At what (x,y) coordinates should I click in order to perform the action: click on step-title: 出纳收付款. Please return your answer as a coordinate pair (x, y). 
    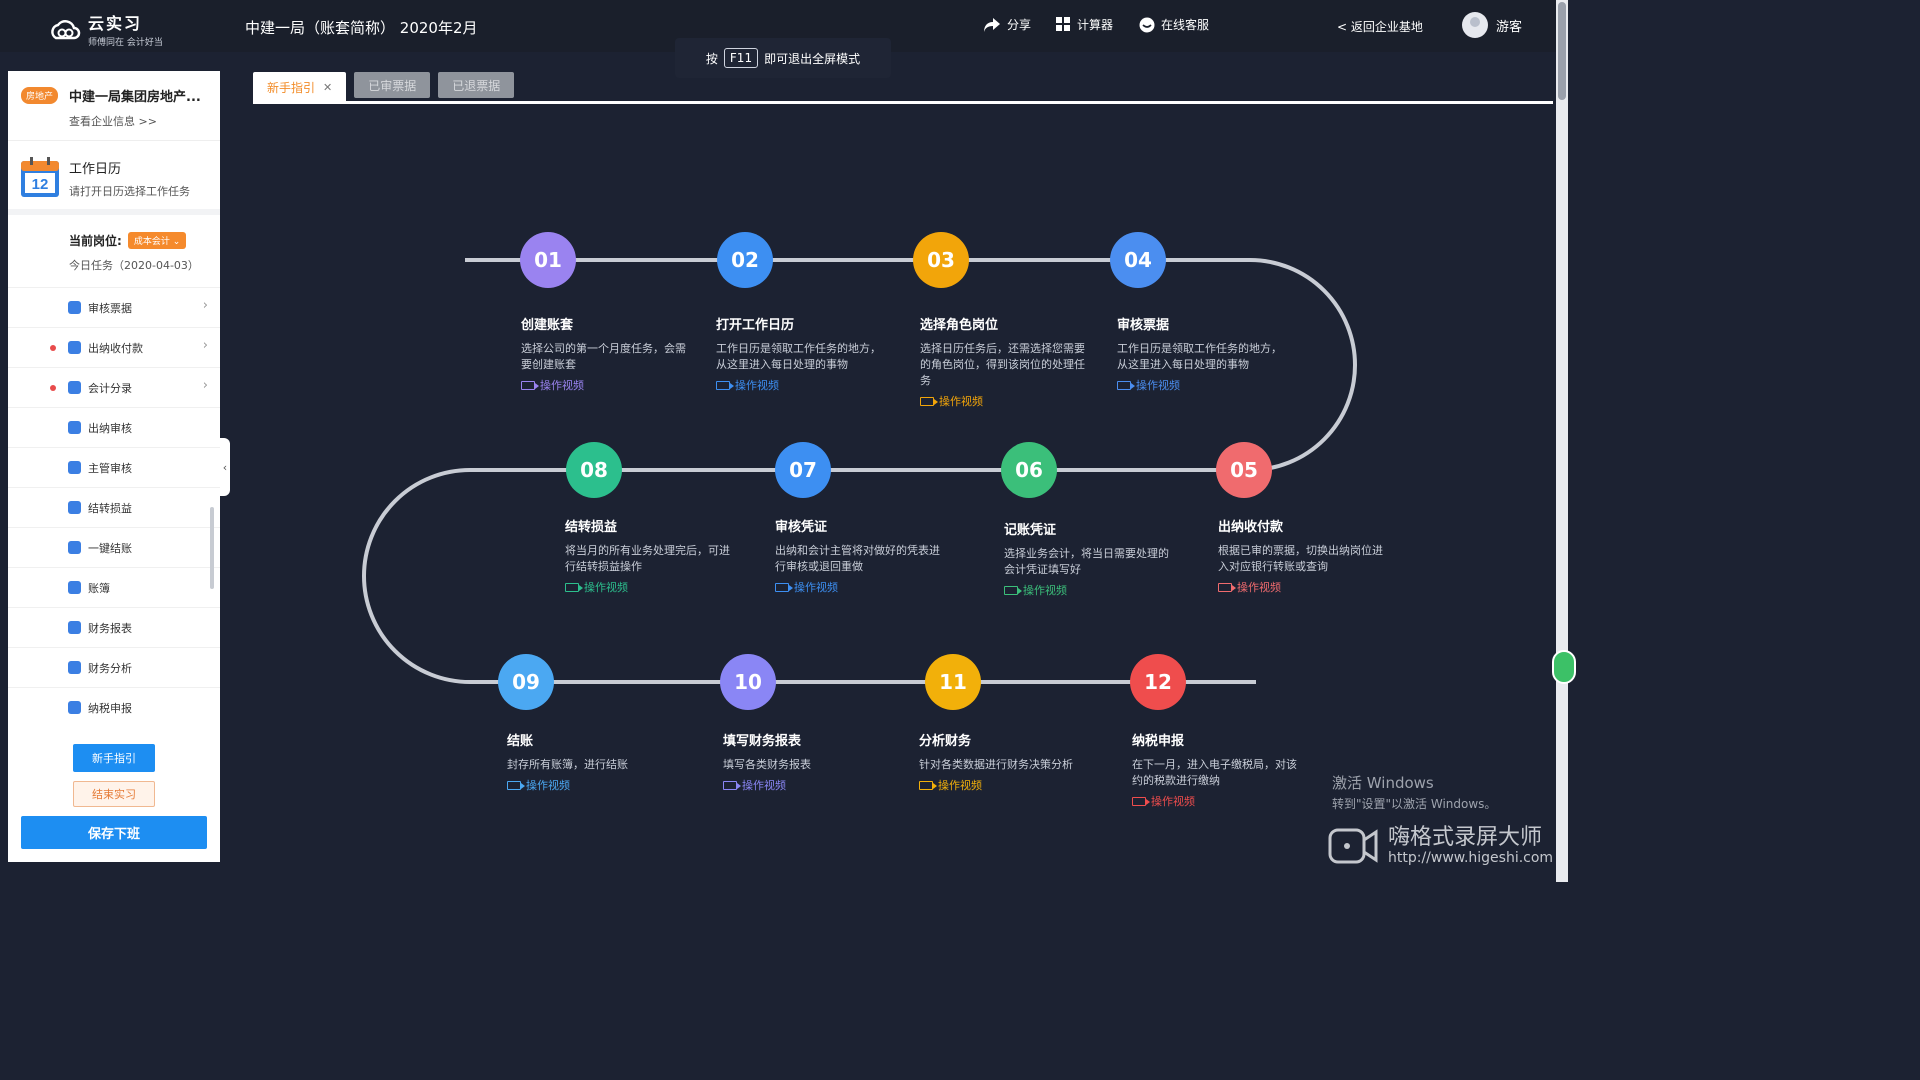
    Looking at the image, I should click on (1251, 527).